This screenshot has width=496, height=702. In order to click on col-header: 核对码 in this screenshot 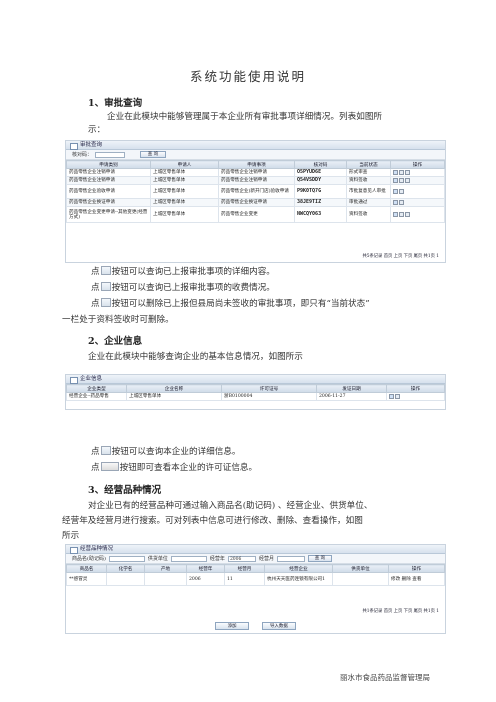, I will do `click(320, 164)`.